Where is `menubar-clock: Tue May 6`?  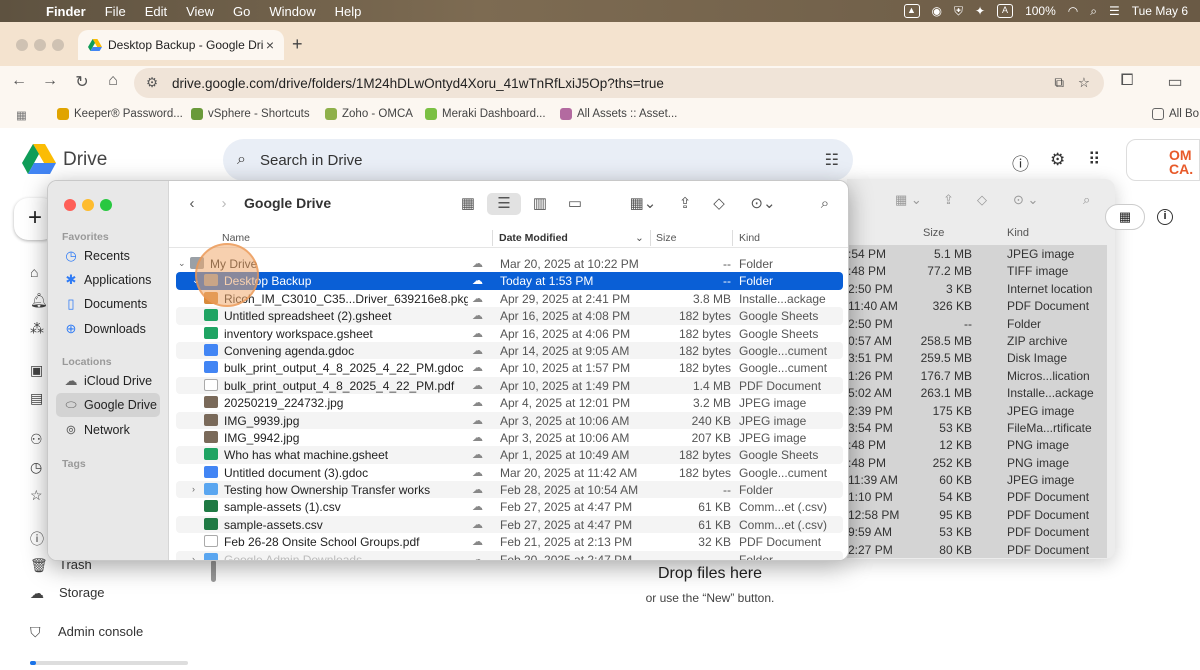 menubar-clock: Tue May 6 is located at coordinates (1160, 11).